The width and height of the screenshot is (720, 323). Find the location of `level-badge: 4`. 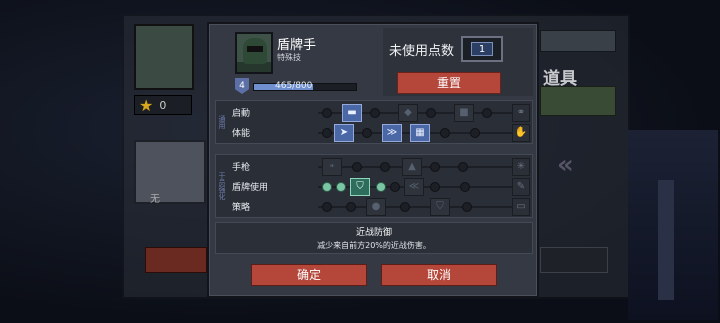

level-badge: 4 is located at coordinates (242, 86).